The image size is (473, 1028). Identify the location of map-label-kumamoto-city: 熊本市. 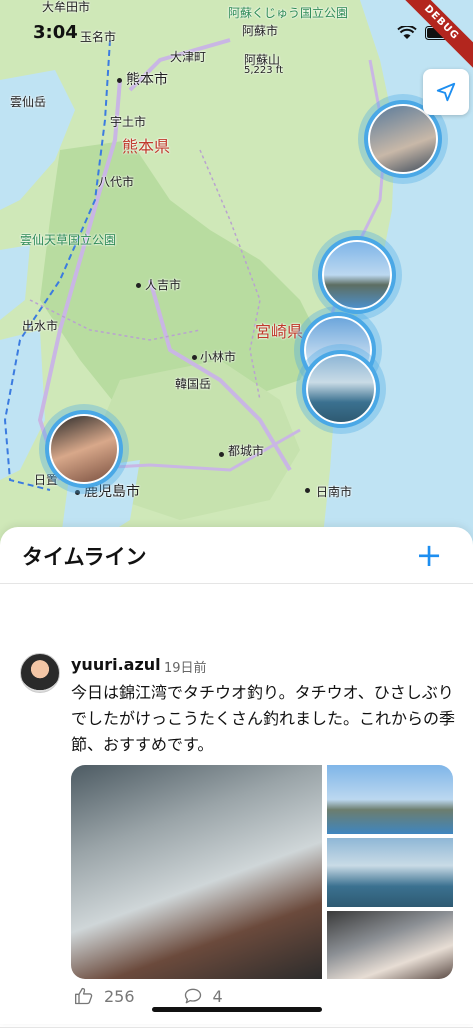
(147, 80).